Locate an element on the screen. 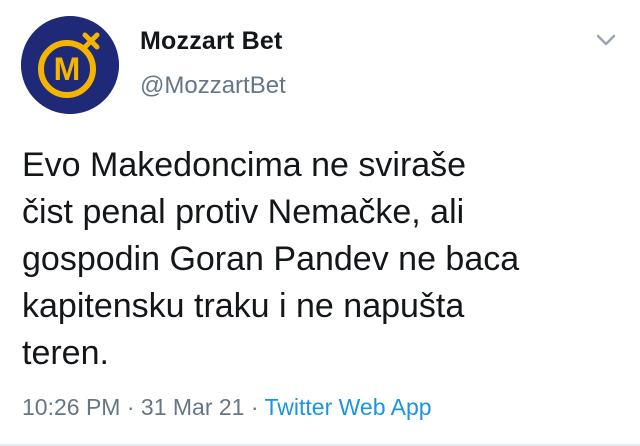 This screenshot has width=640, height=446. tweet-date: 31 Mar 21 is located at coordinates (193, 407).